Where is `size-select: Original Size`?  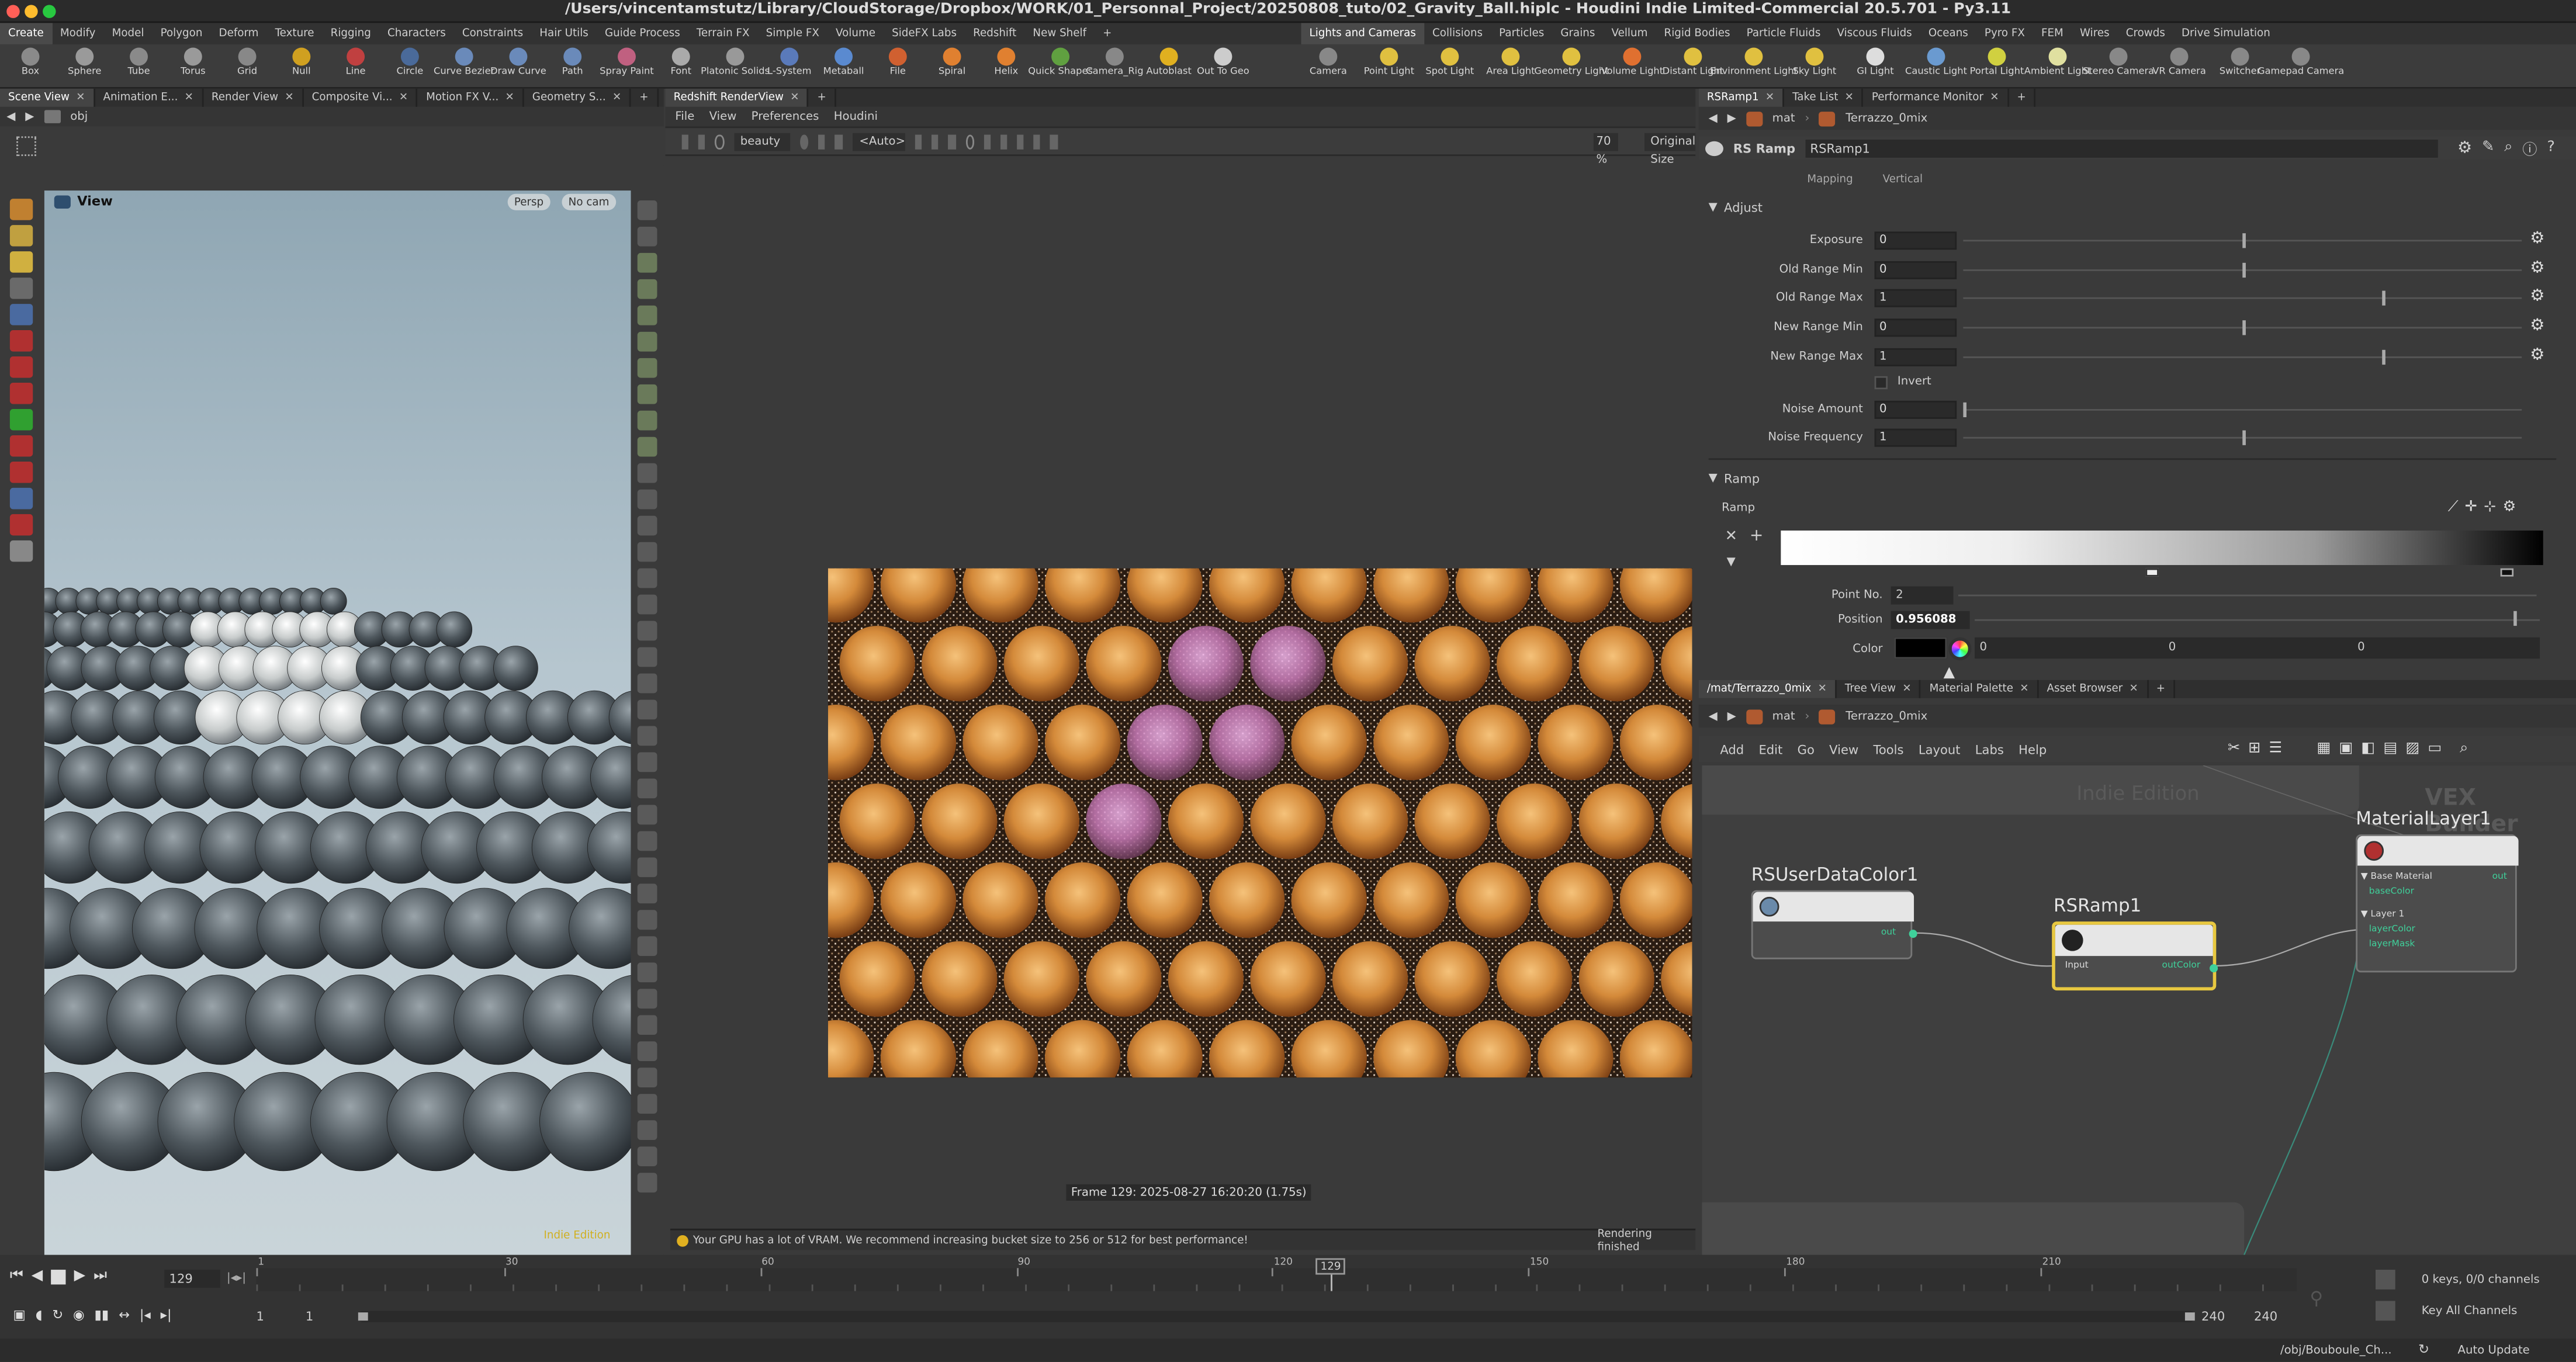 size-select: Original Size is located at coordinates (1670, 148).